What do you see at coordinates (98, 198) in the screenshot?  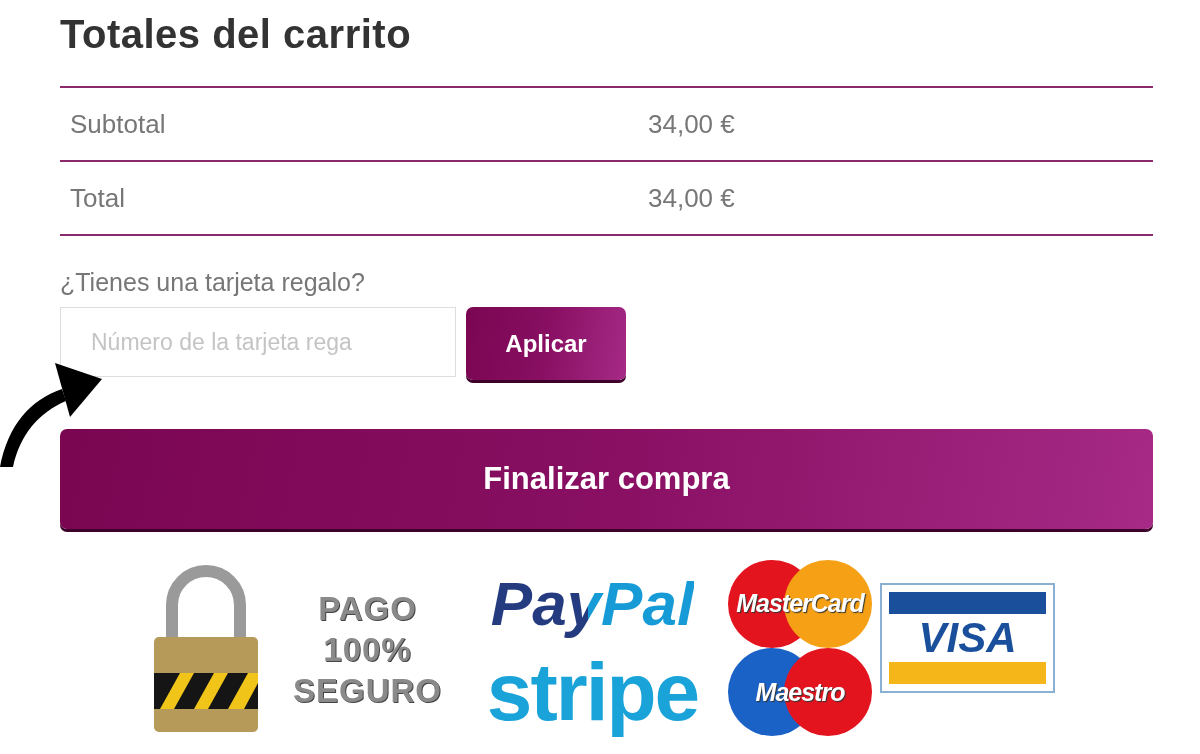 I see `total-label: Total` at bounding box center [98, 198].